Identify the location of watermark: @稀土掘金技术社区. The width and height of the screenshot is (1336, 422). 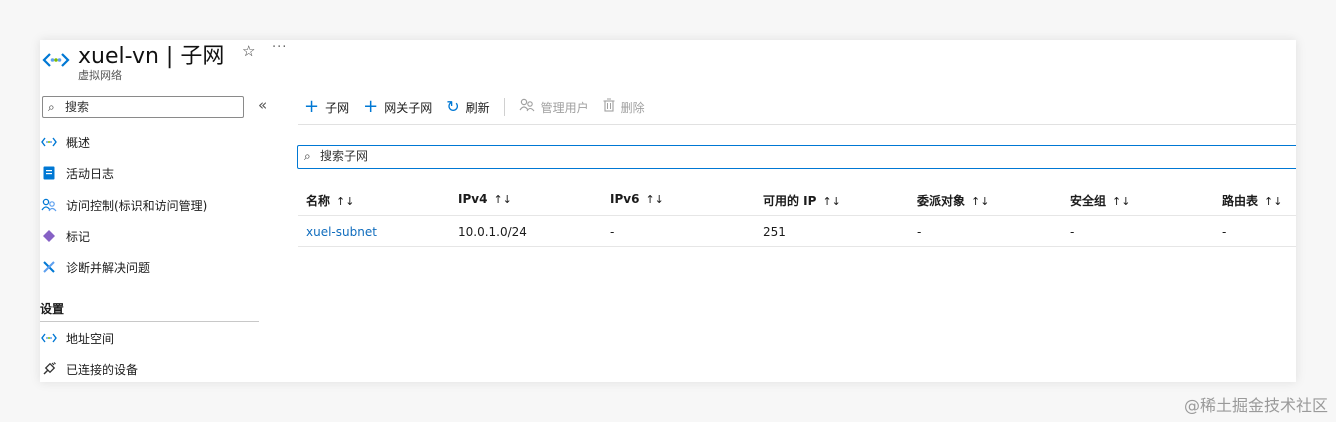
(1255, 405).